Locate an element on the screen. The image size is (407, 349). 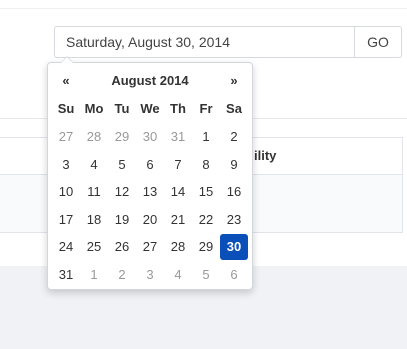
datepicker-header: « August 2014 » is located at coordinates (150, 81).